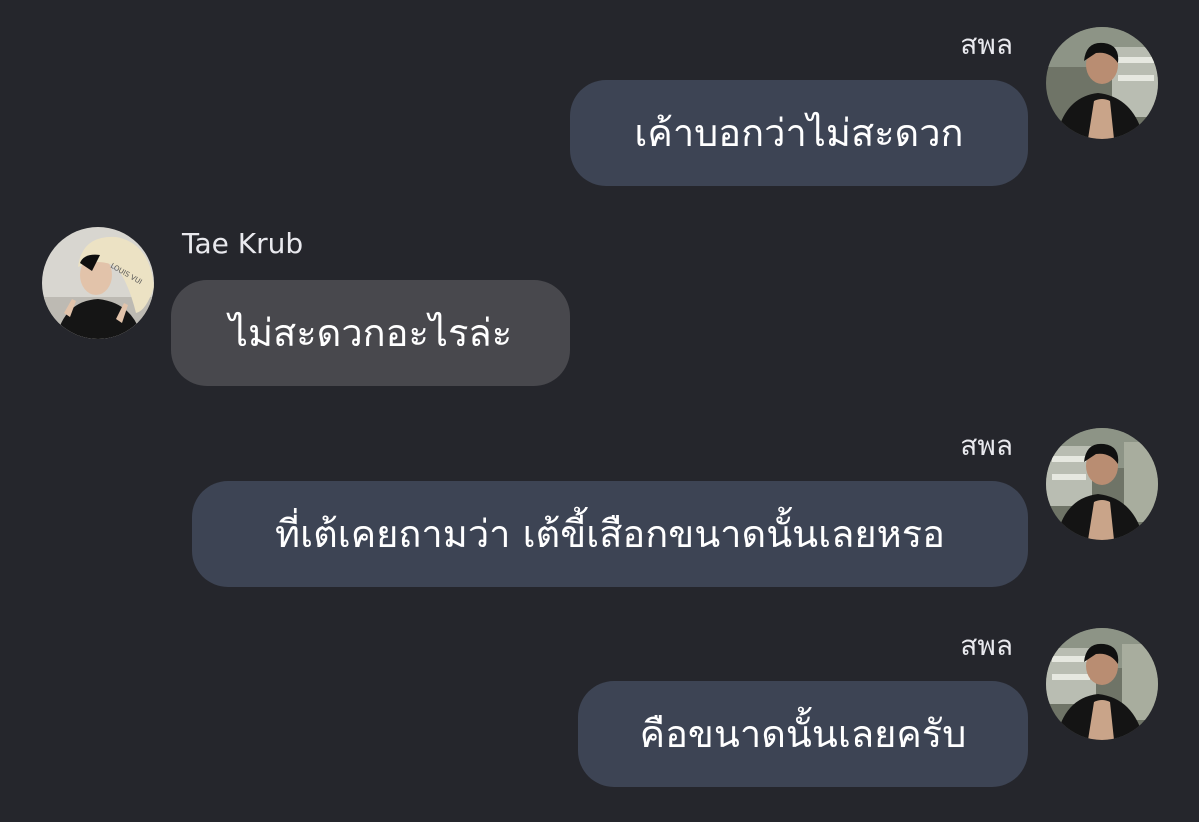 The width and height of the screenshot is (1199, 822). What do you see at coordinates (803, 734) in the screenshot?
I see `message-bubble: คือขนาดนั้นเลยครับ` at bounding box center [803, 734].